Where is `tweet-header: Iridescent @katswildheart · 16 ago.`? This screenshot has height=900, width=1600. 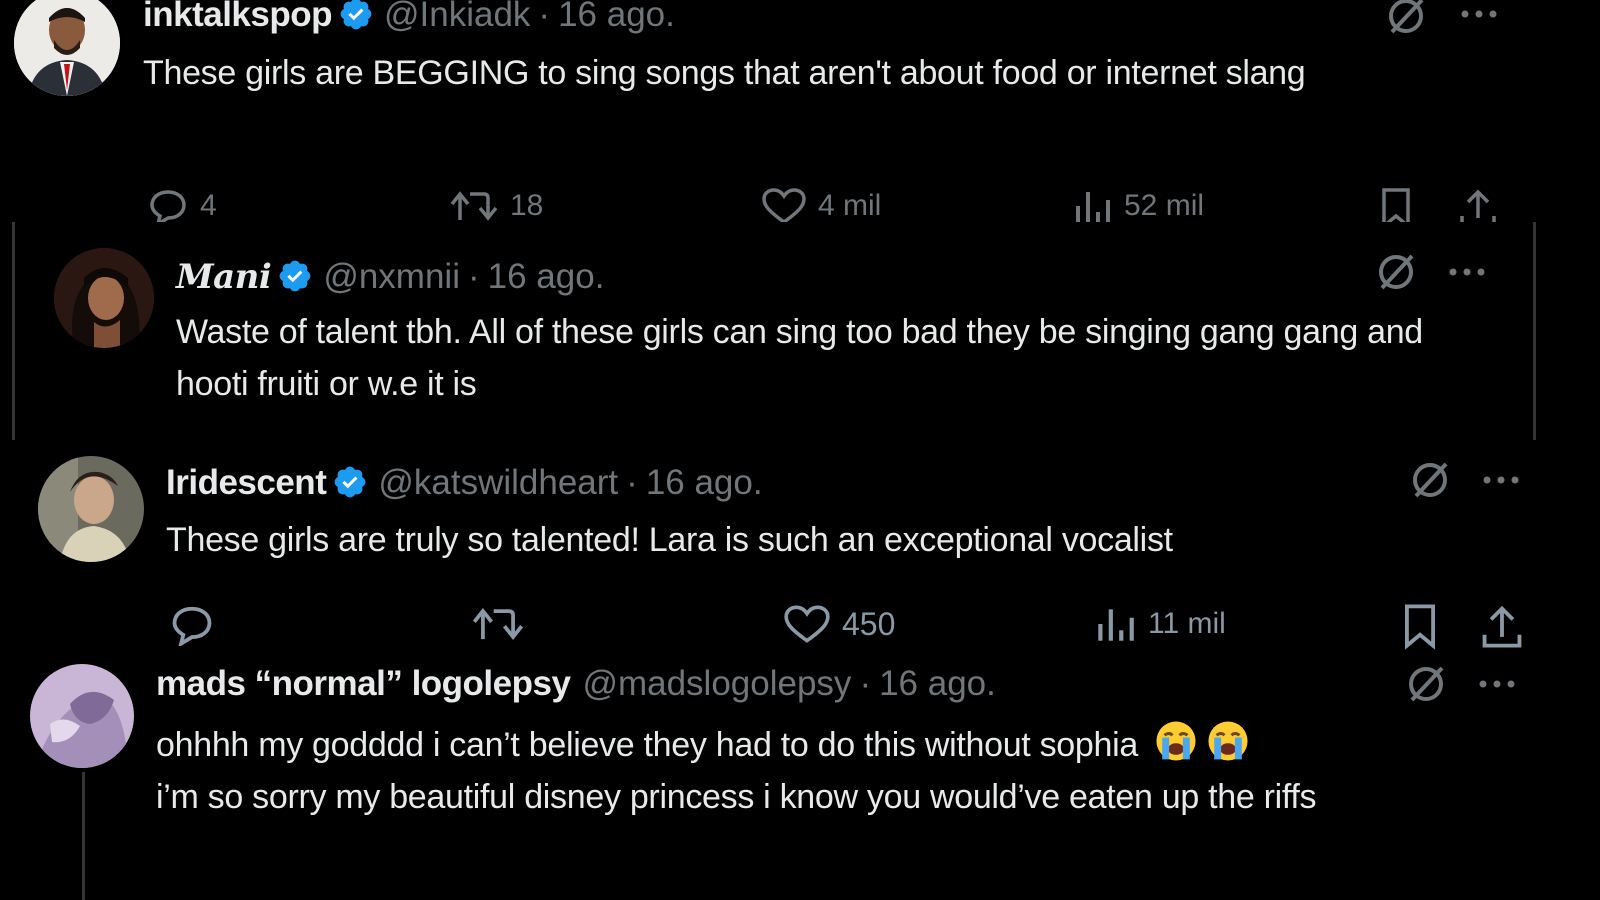 tweet-header: Iridescent @katswildheart · 16 ago. is located at coordinates (464, 480).